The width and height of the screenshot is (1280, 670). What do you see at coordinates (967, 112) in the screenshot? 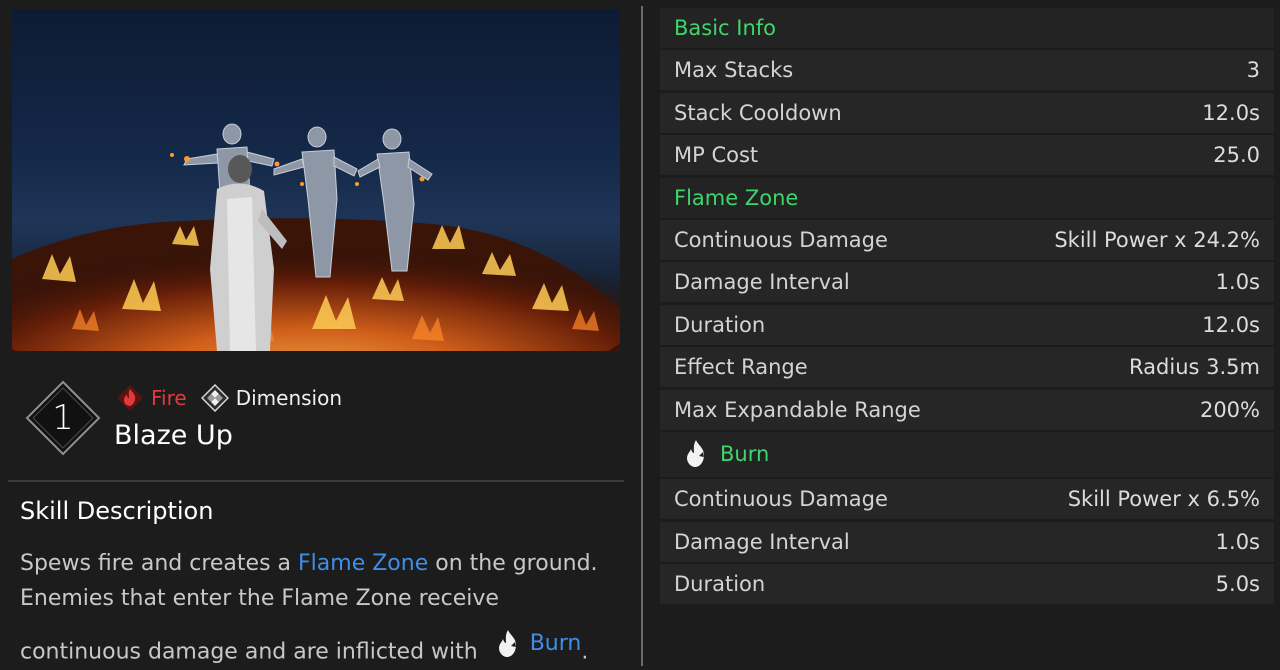
I see `stat-row: Stack Cooldown 12.0s` at bounding box center [967, 112].